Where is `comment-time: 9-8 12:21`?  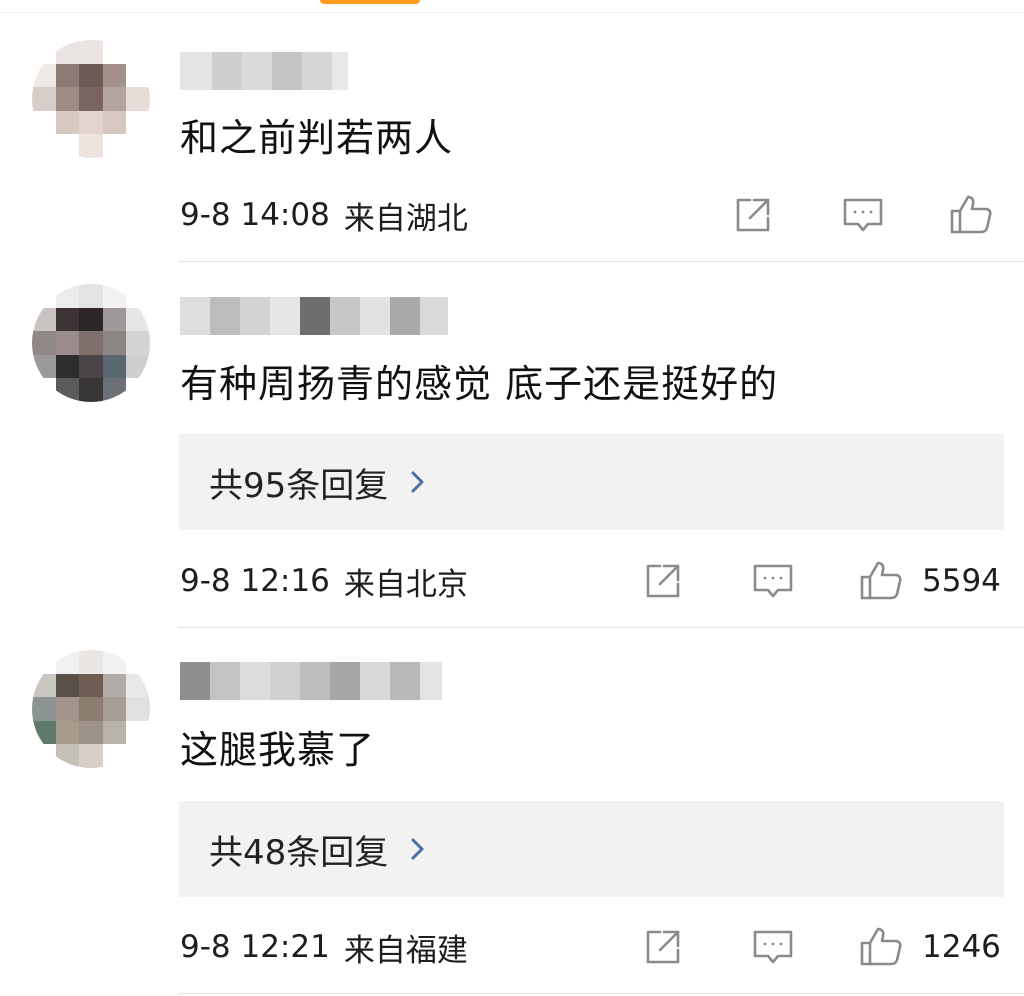 comment-time: 9-8 12:21 is located at coordinates (255, 947).